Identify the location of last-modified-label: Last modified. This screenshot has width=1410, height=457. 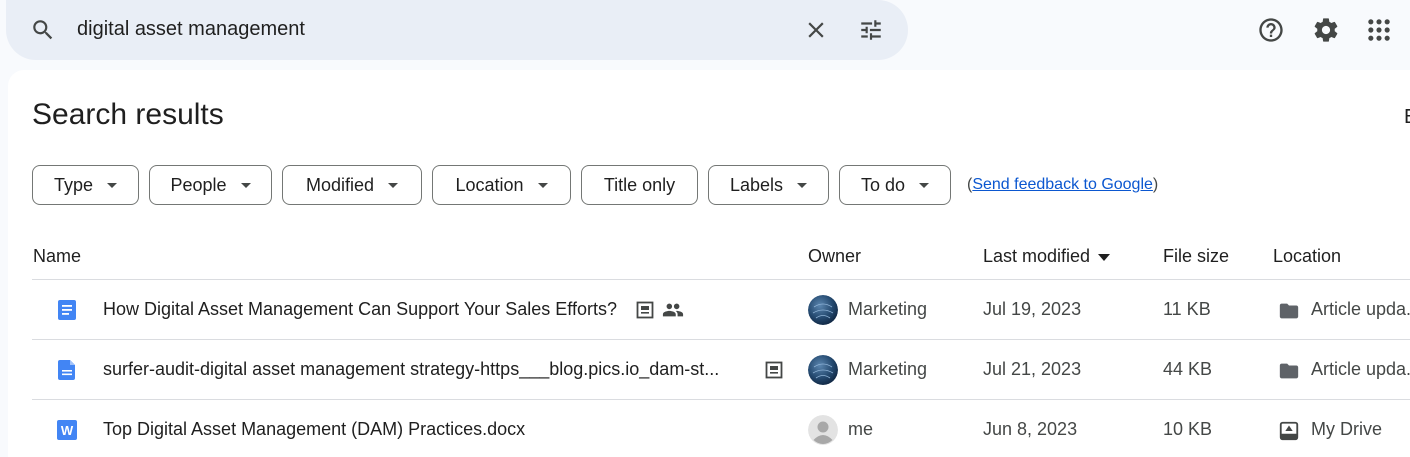
(1037, 256).